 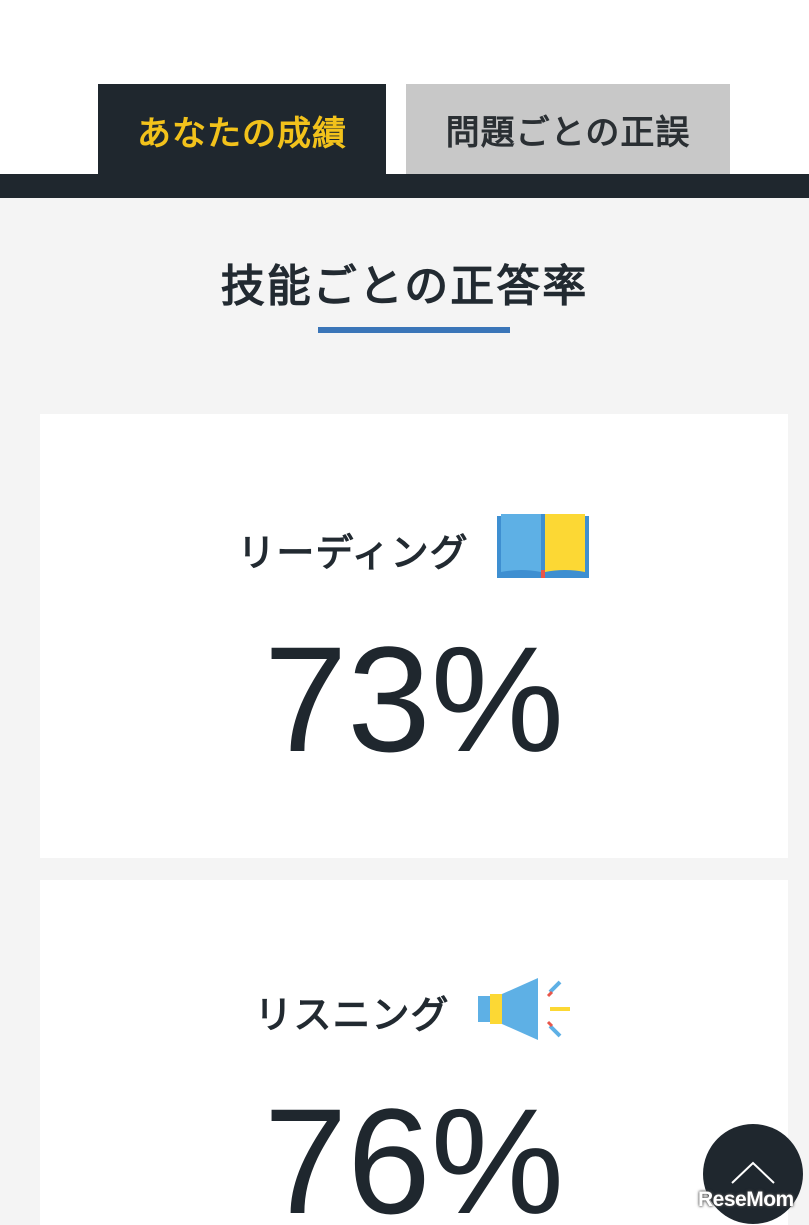 What do you see at coordinates (525, 1011) in the screenshot?
I see `megaphone-icon` at bounding box center [525, 1011].